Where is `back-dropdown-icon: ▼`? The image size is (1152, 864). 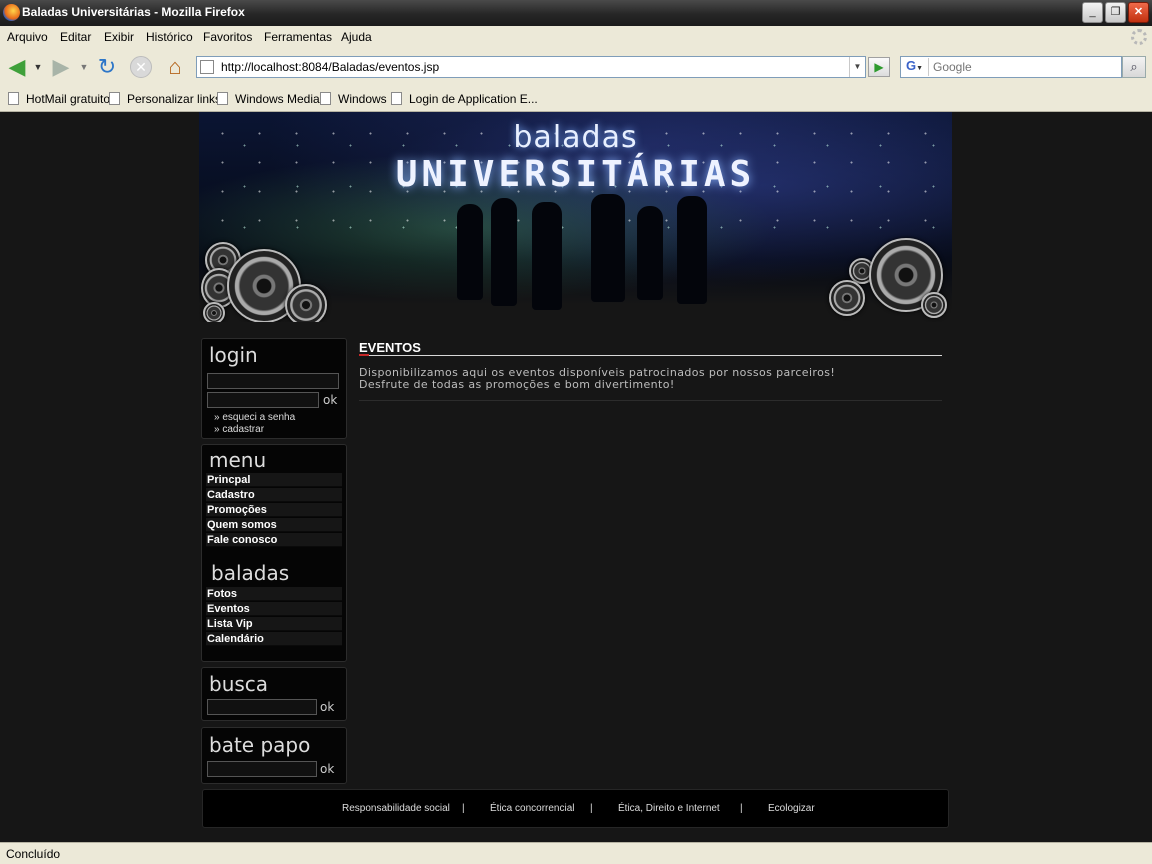
back-dropdown-icon: ▼ is located at coordinates (38, 67).